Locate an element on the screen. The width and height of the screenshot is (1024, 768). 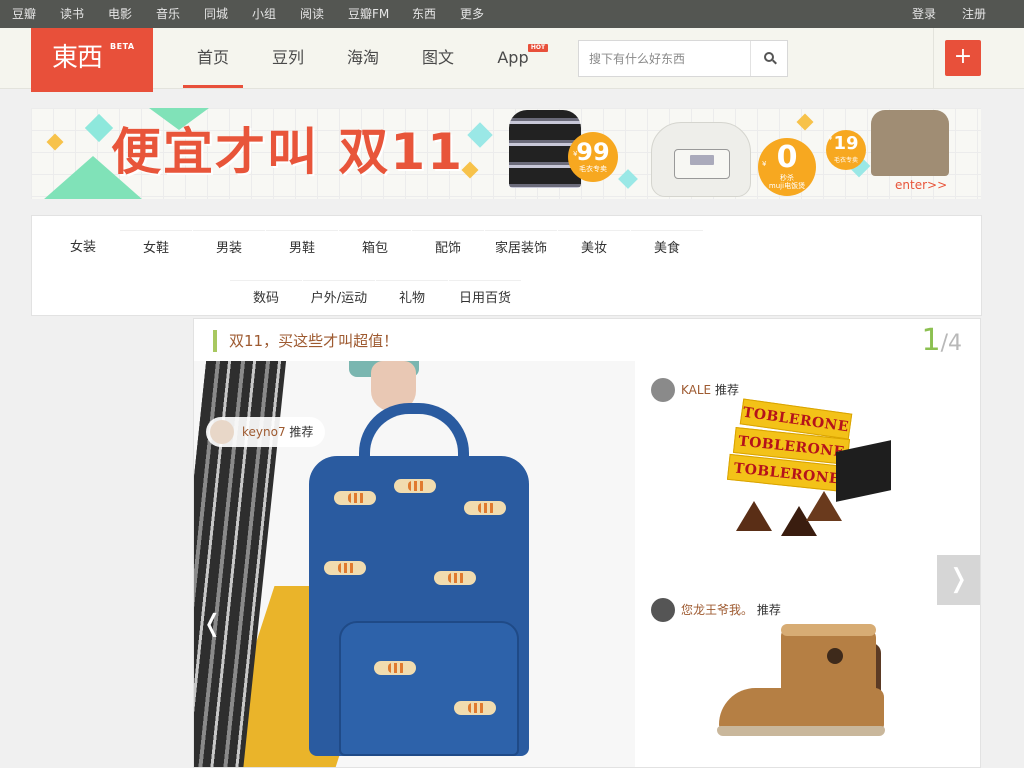
category-men: 男装 is located at coordinates (229, 248).